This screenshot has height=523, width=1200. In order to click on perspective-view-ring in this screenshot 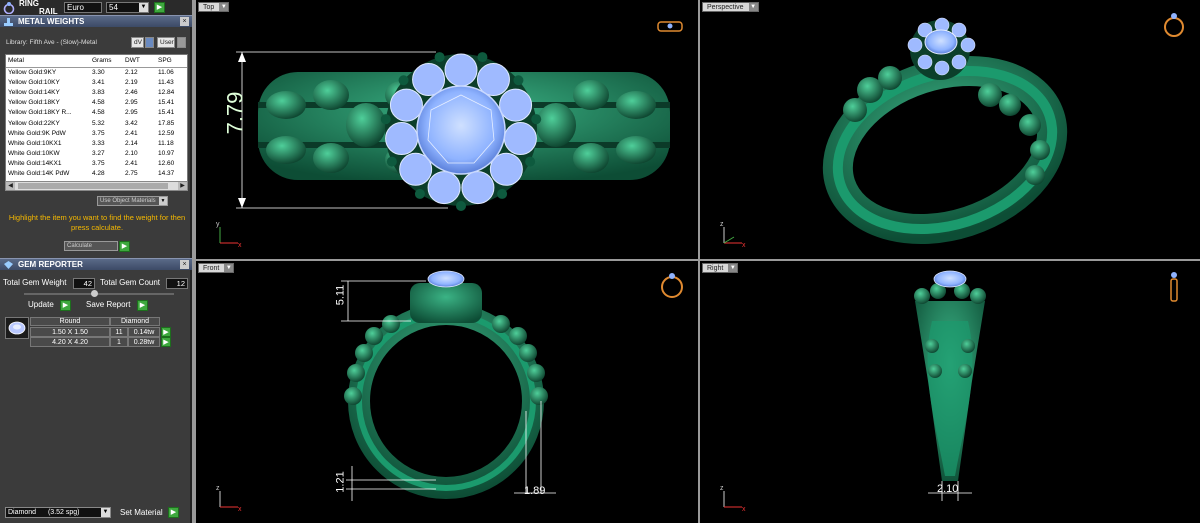, I will do `click(1003, 129)`.